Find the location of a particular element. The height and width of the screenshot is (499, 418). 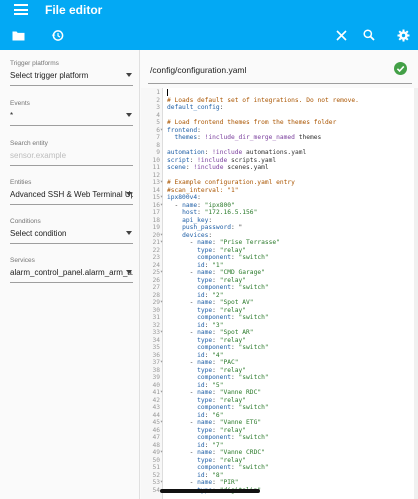

events-select: Events * is located at coordinates (71, 113).